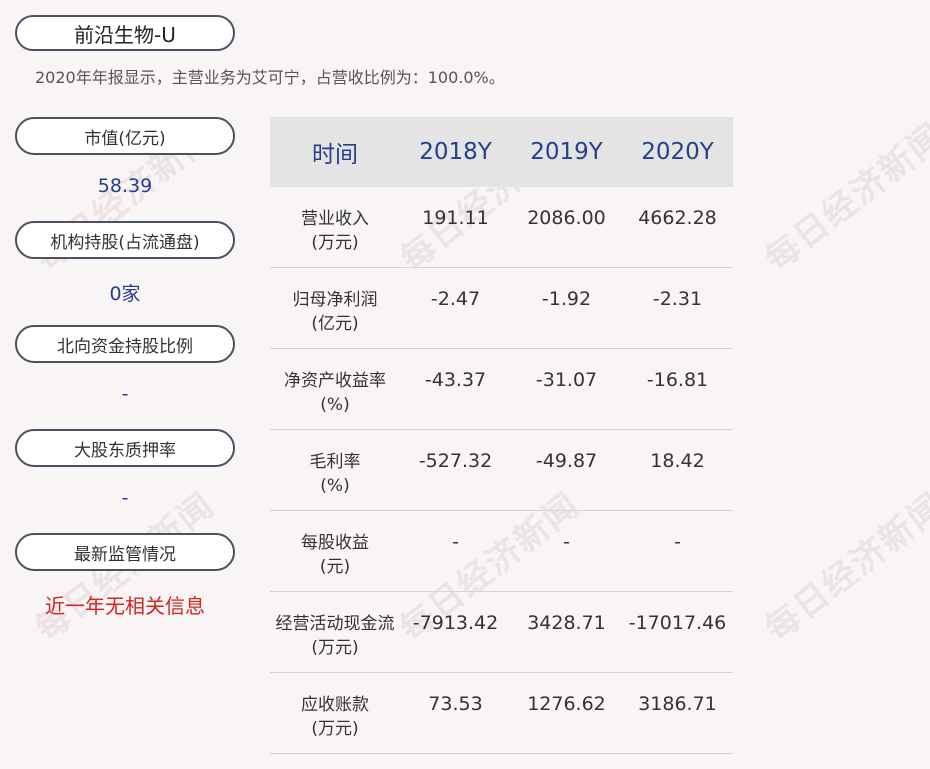  What do you see at coordinates (125, 33) in the screenshot?
I see `company-title: 前沿生物-U` at bounding box center [125, 33].